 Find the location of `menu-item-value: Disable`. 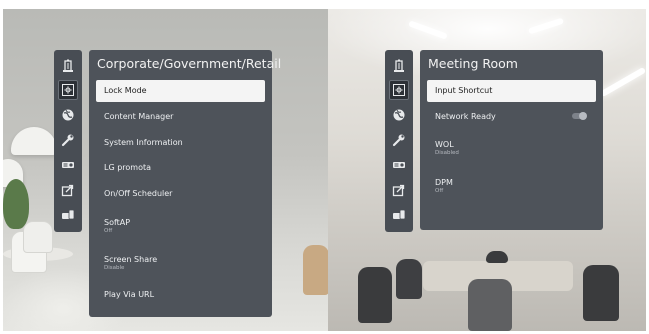

menu-item-value: Disable is located at coordinates (114, 267).